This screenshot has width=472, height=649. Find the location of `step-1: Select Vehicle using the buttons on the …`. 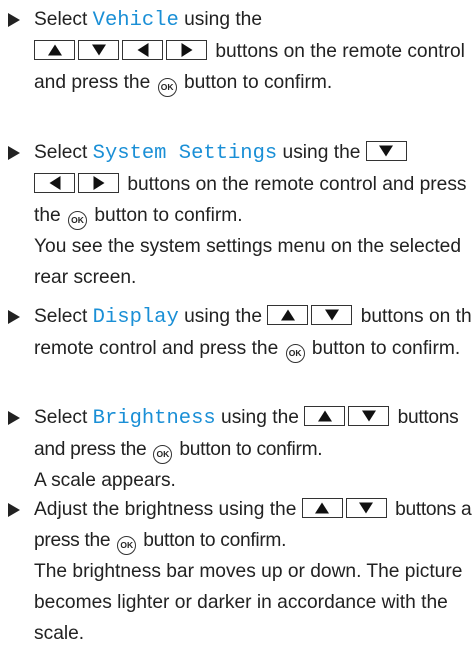

step-1: Select Vehicle using the buttons on the … is located at coordinates (239, 51).